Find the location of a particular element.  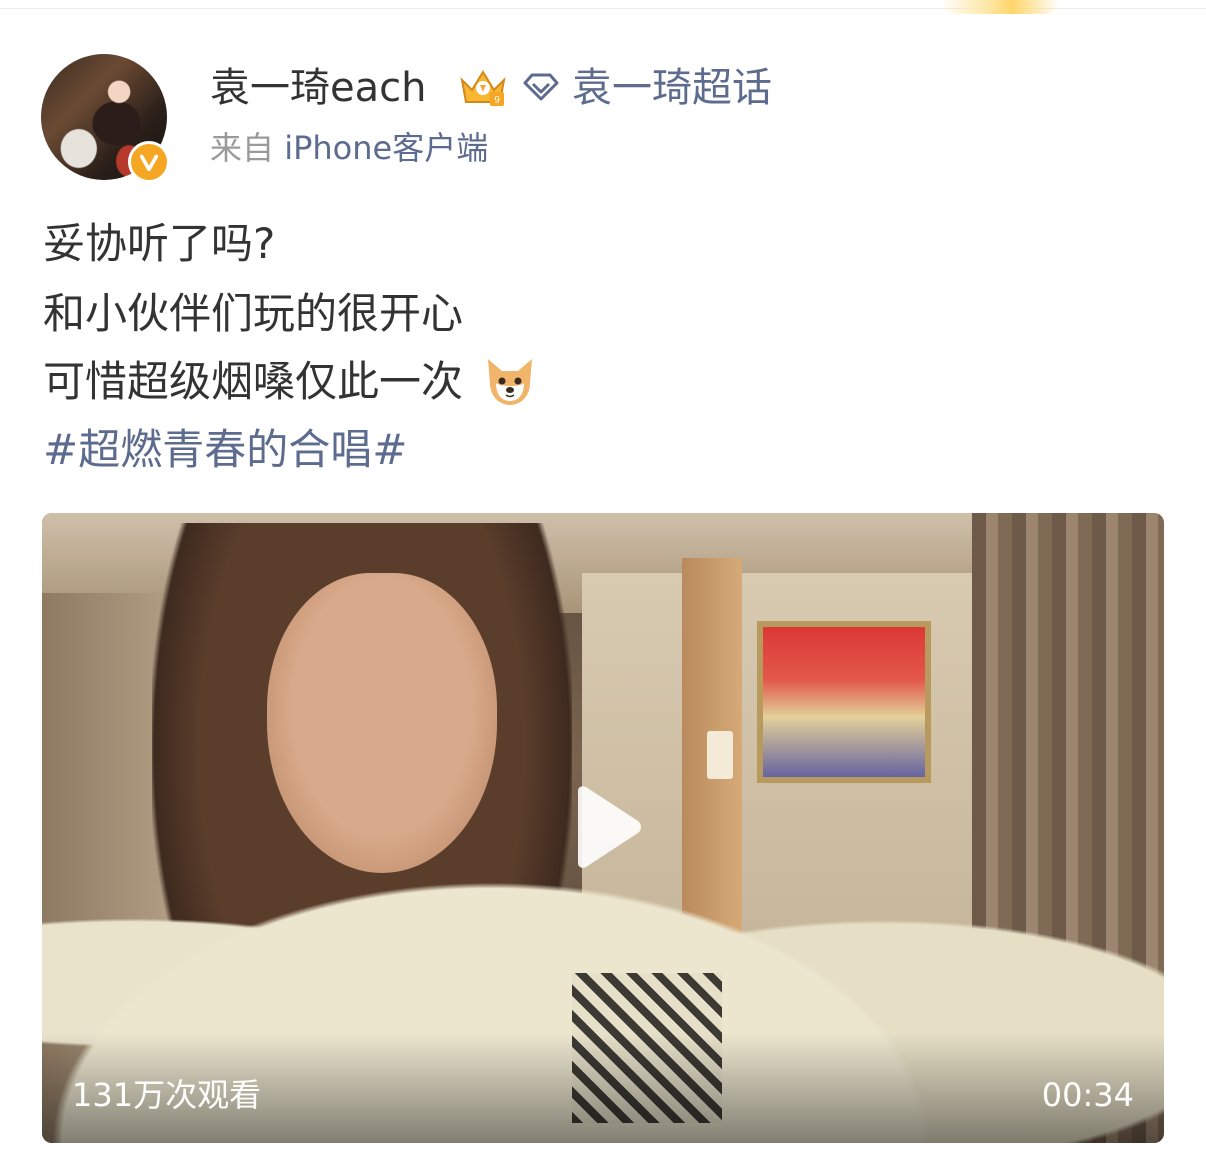

video-frame-person is located at coordinates (382, 723).